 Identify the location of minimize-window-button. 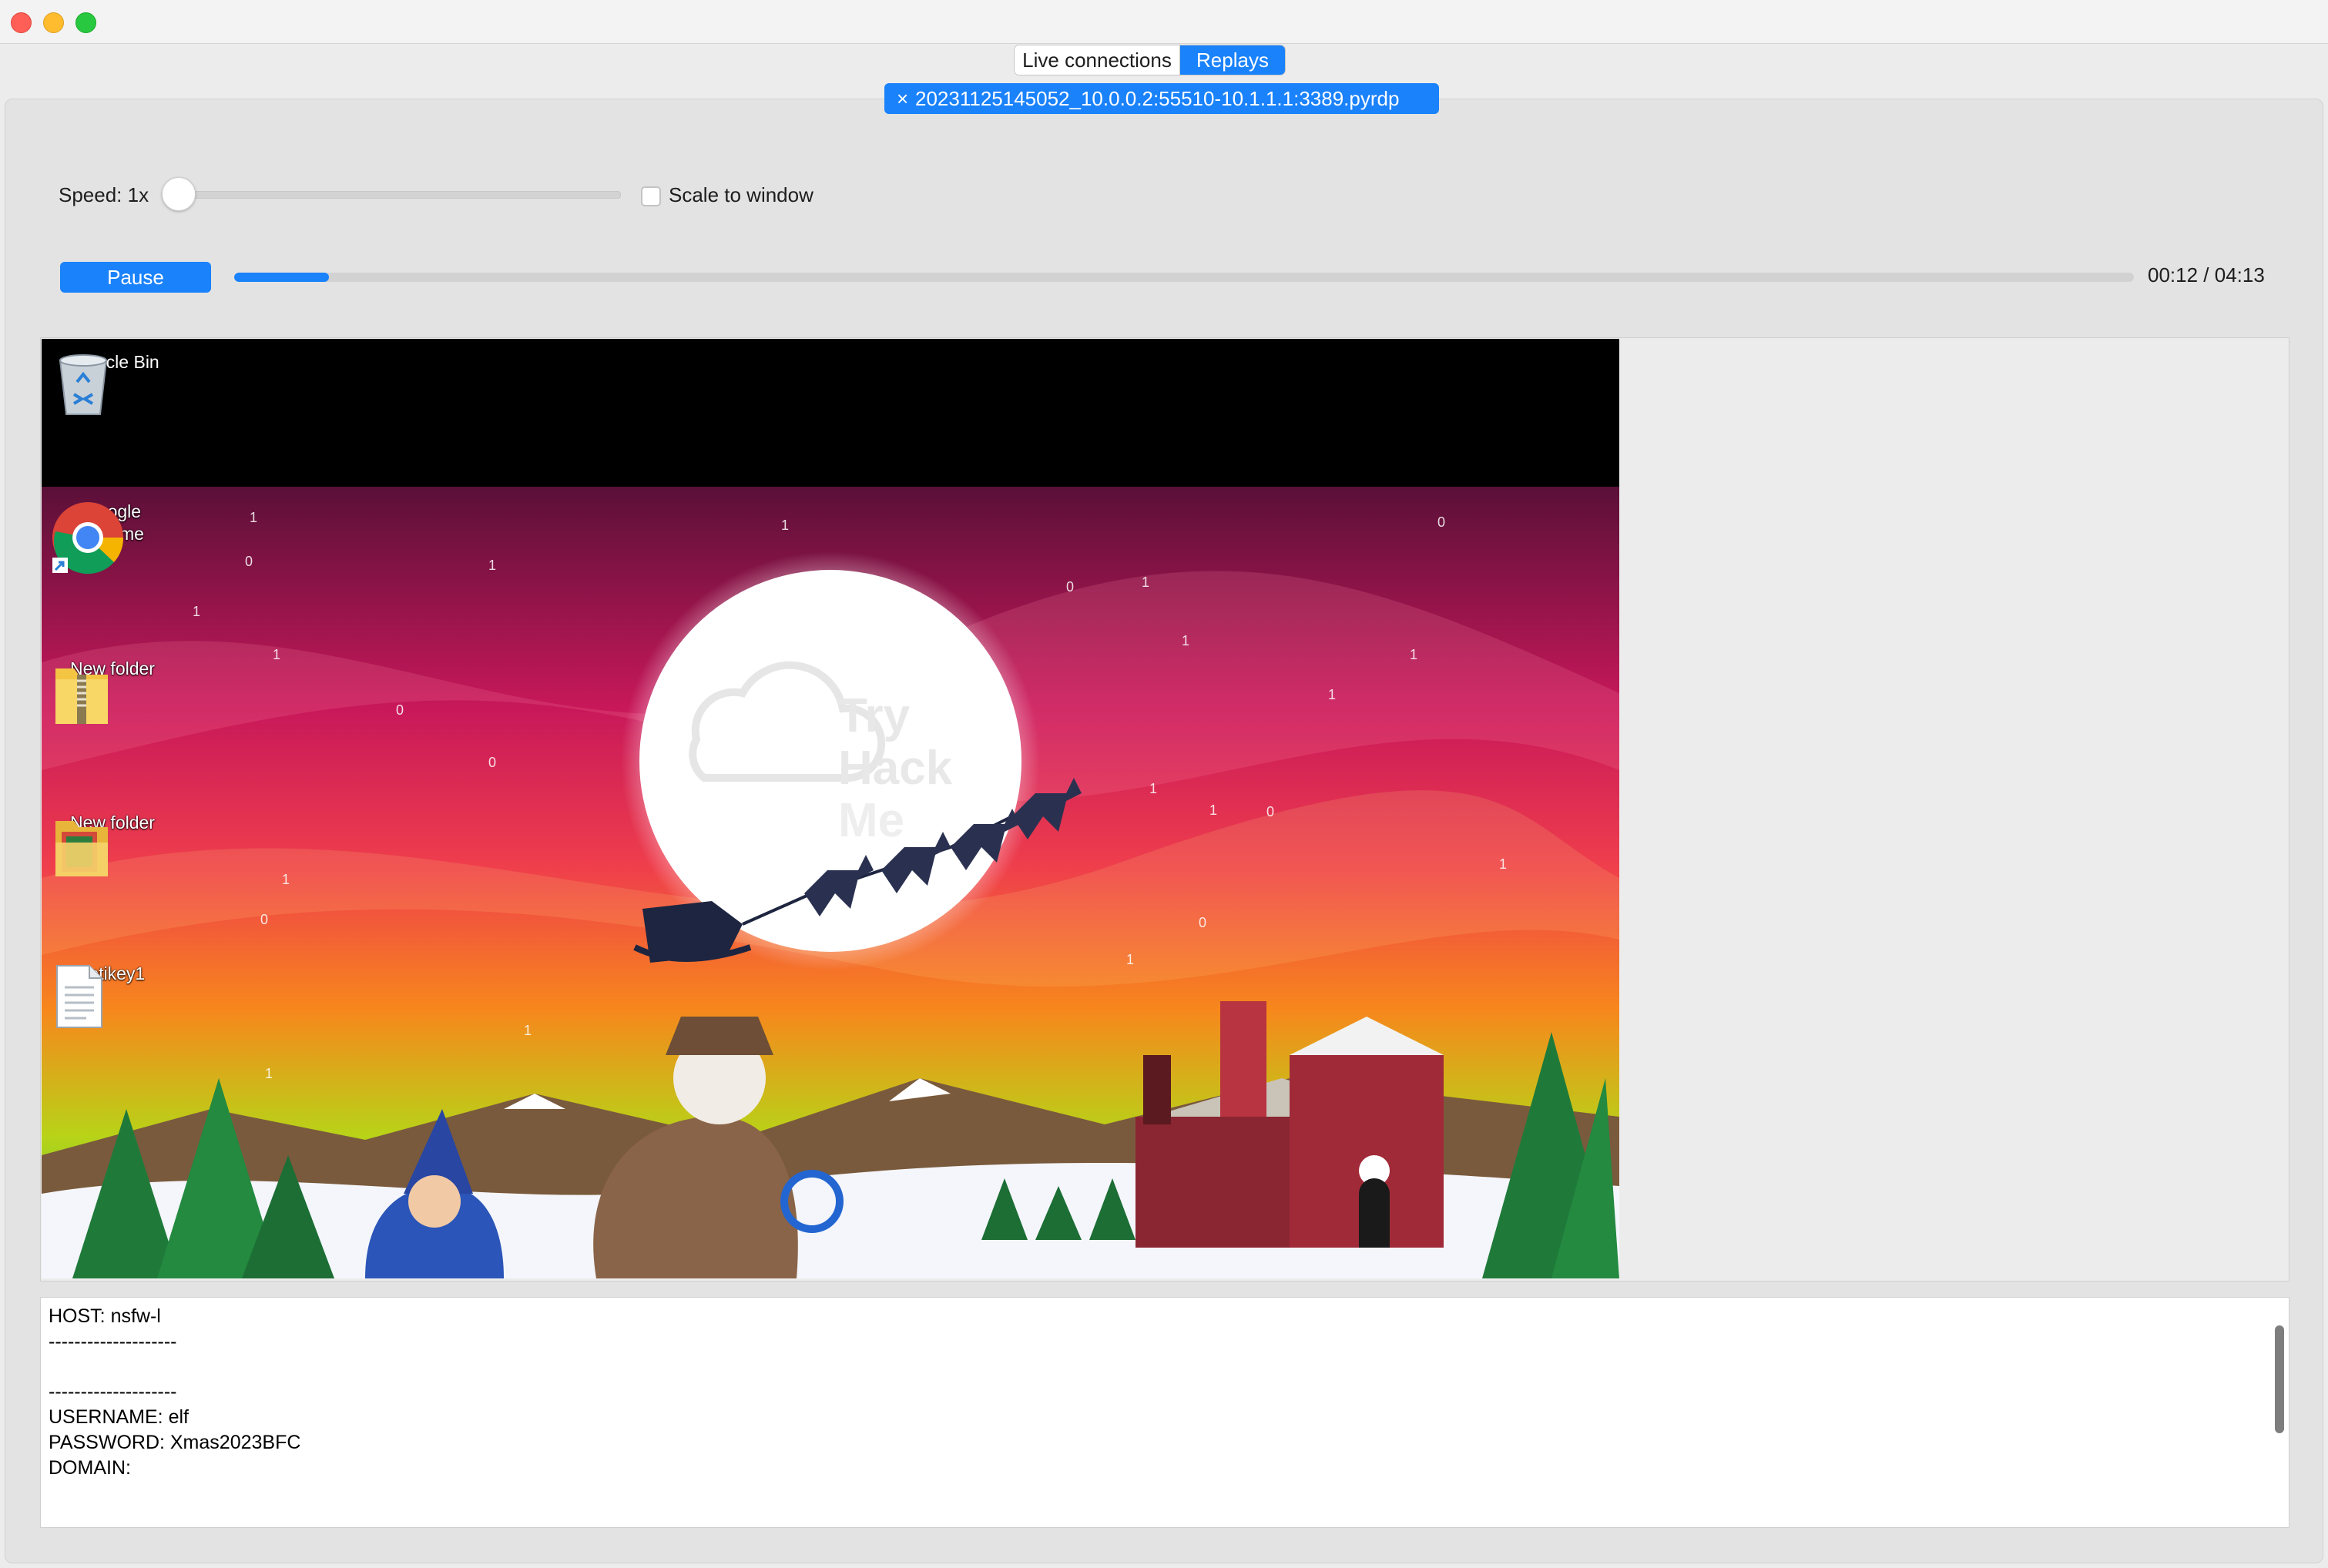
(53, 22).